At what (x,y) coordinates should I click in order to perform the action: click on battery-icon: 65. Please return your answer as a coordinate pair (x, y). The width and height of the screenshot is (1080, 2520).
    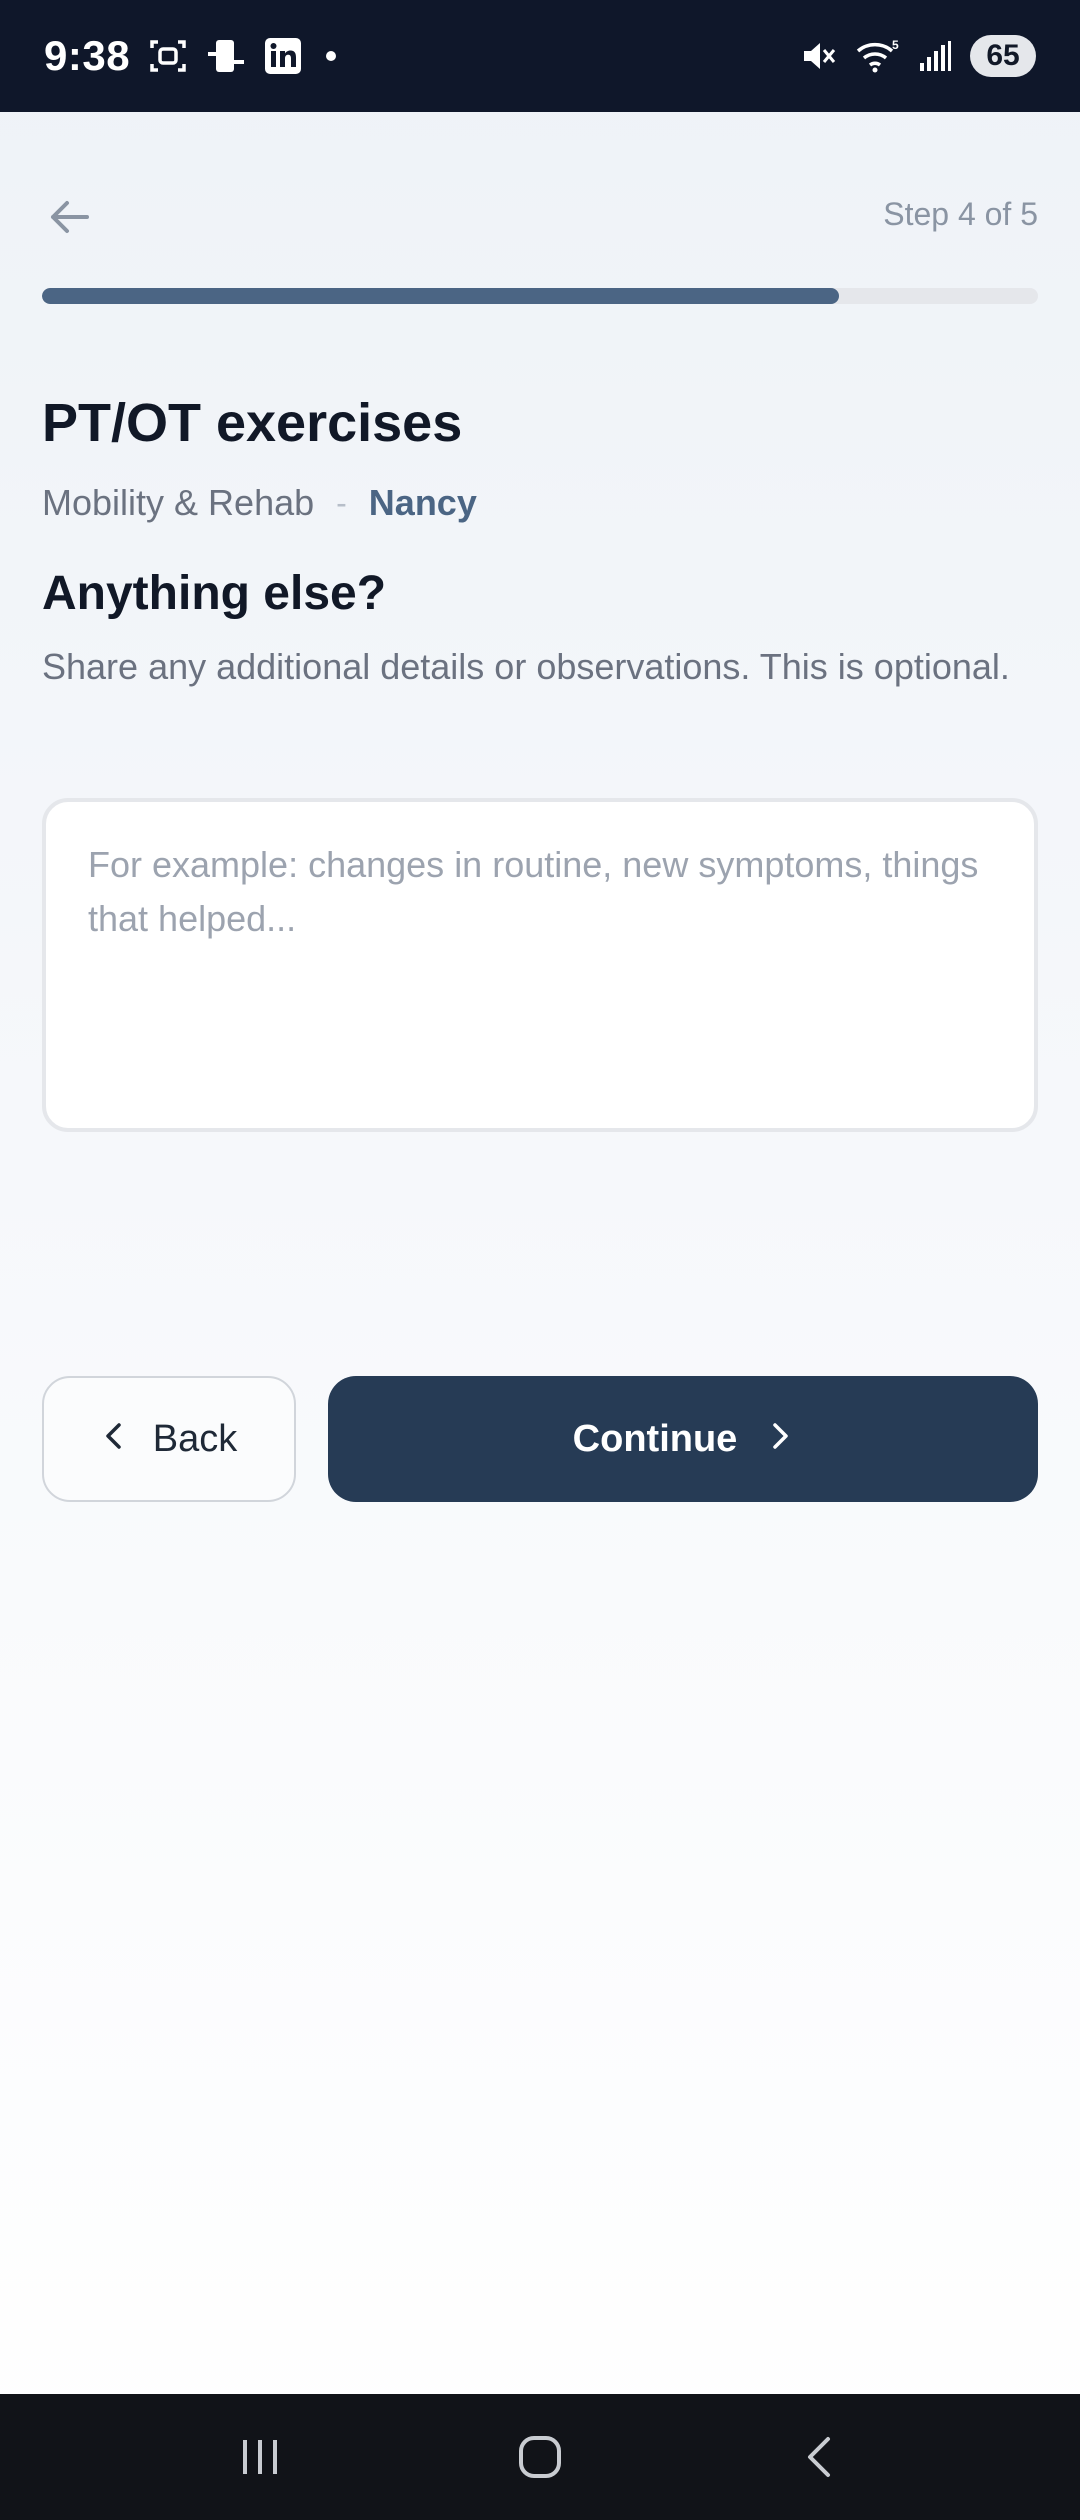
    Looking at the image, I should click on (1003, 56).